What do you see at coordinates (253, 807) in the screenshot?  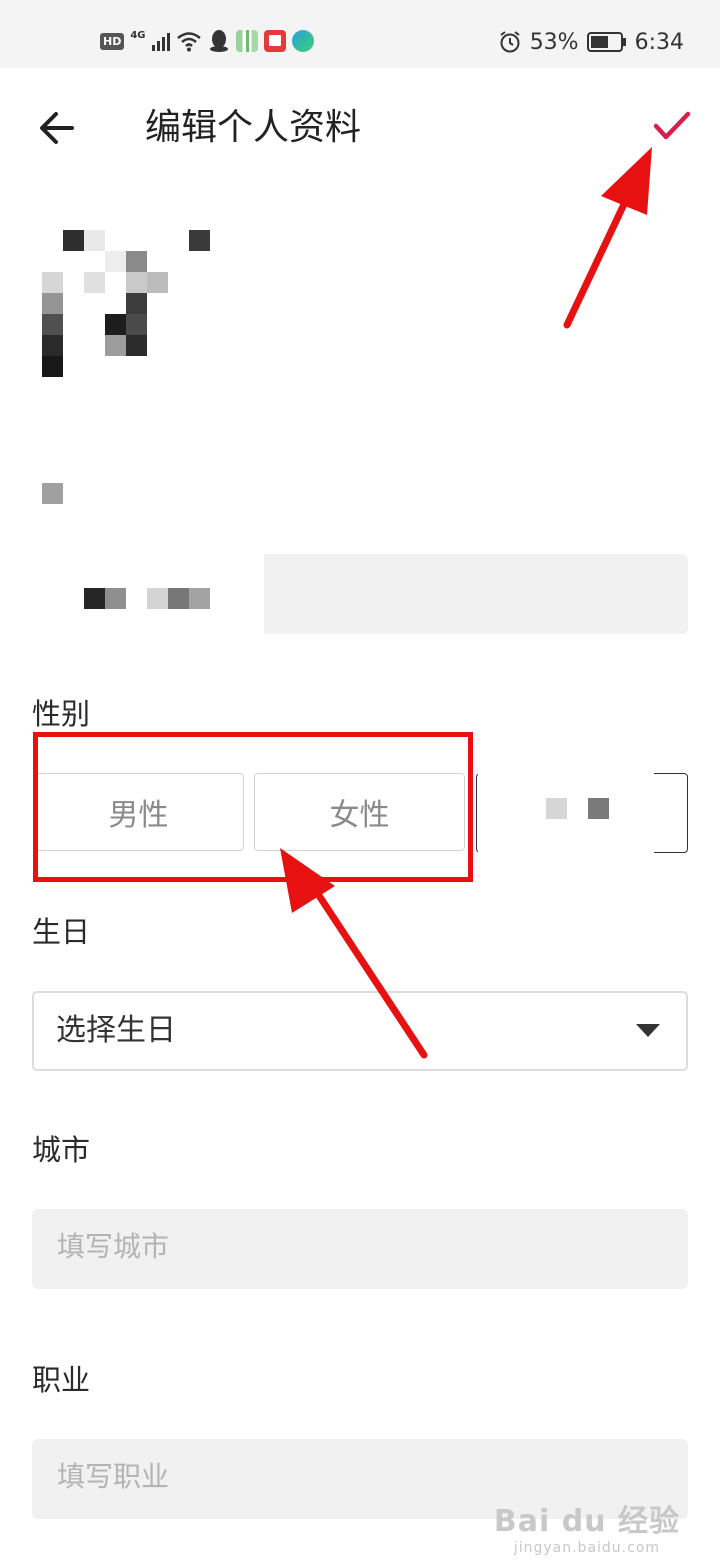 I see `annotation-highlight-box` at bounding box center [253, 807].